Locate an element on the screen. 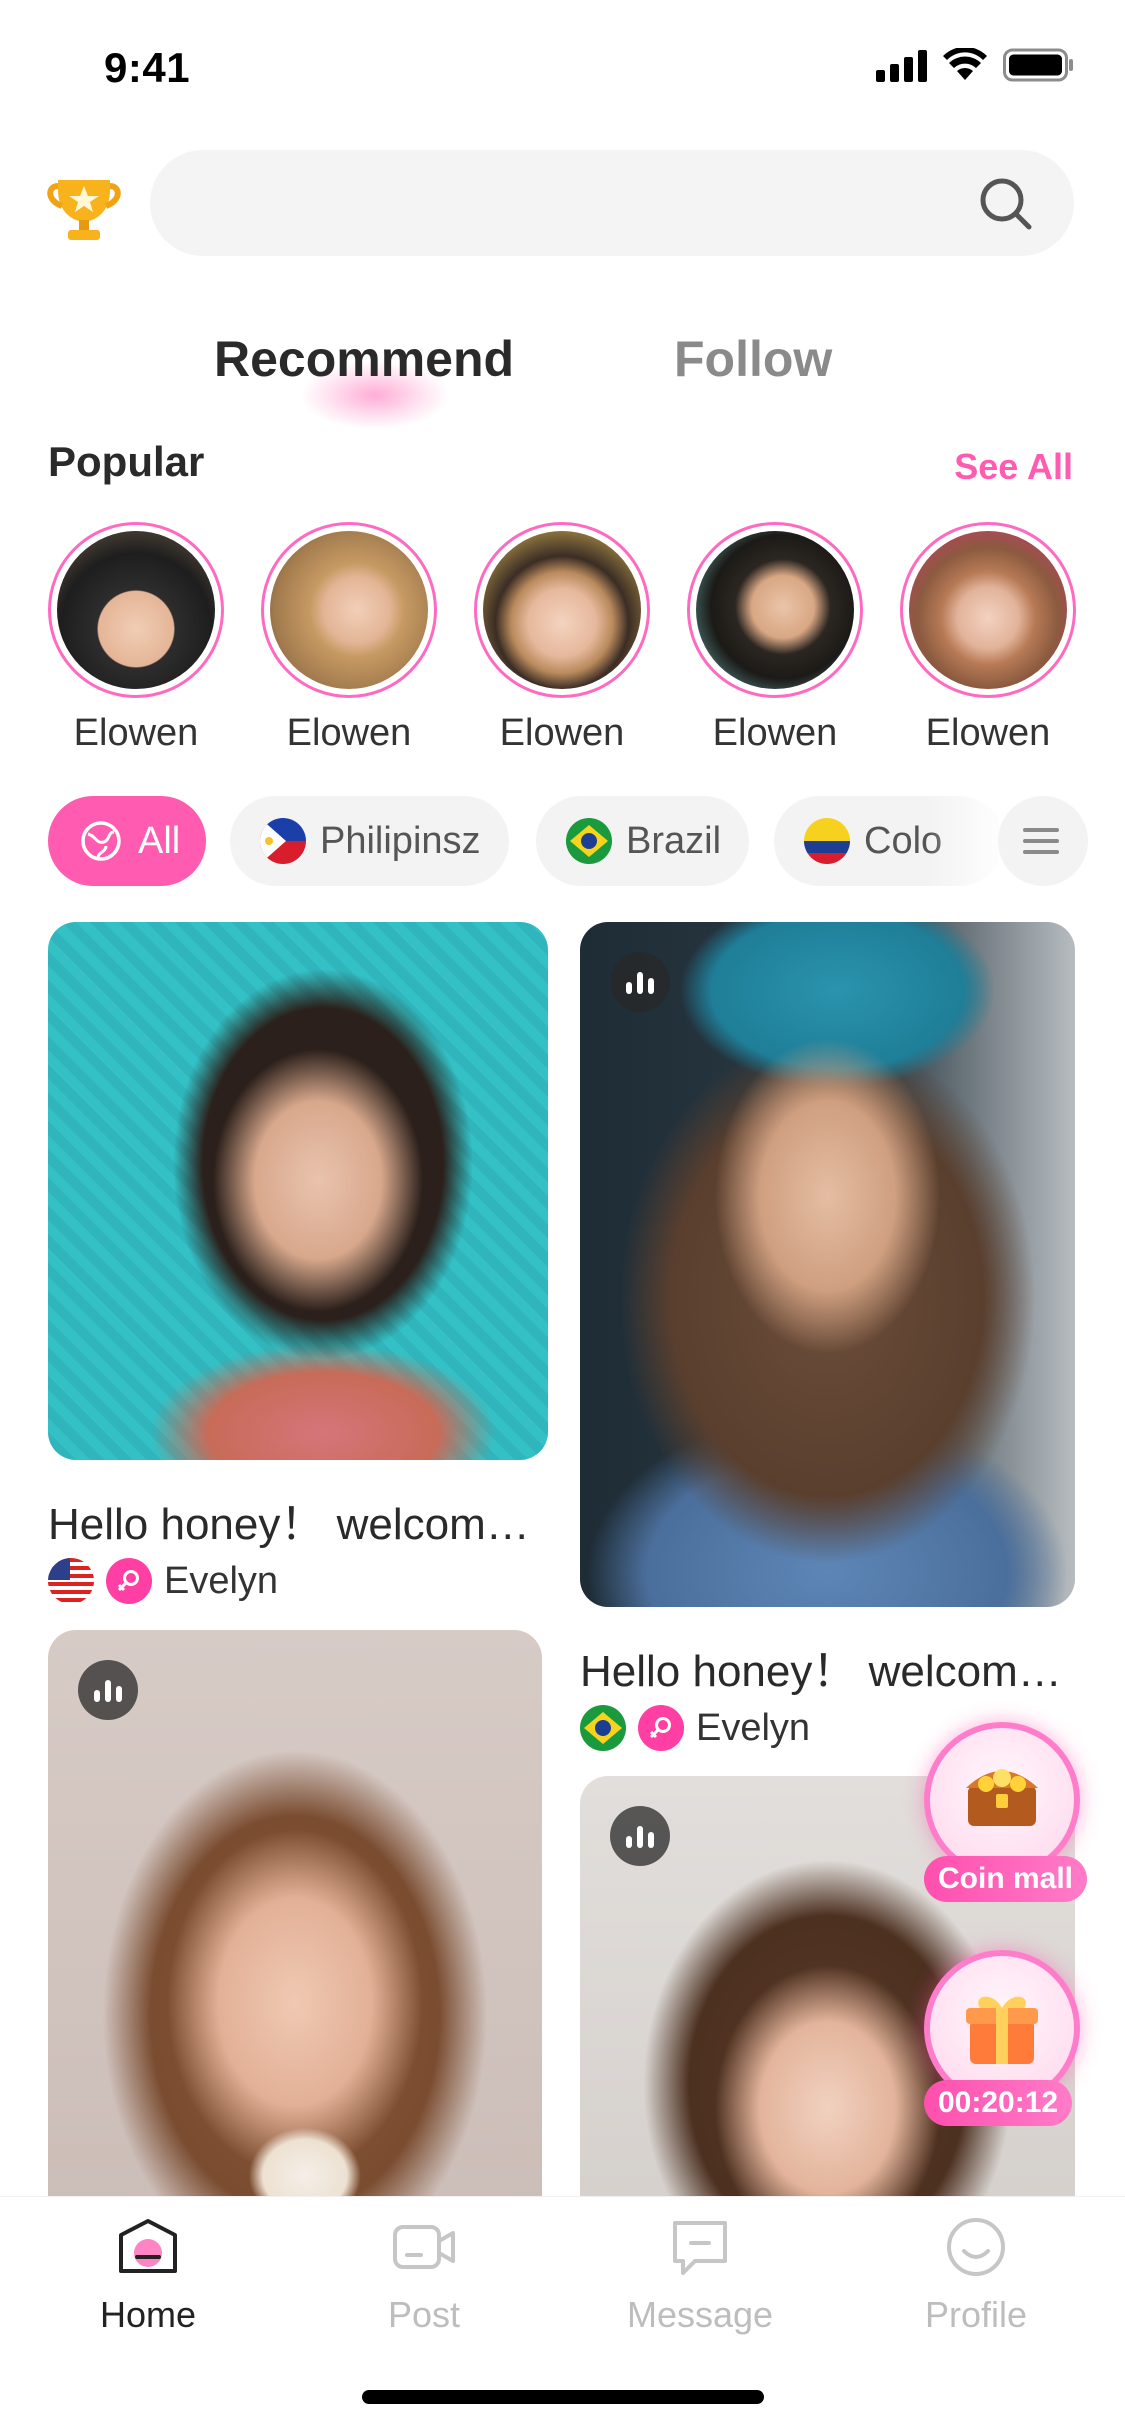  status-icons is located at coordinates (975, 65).